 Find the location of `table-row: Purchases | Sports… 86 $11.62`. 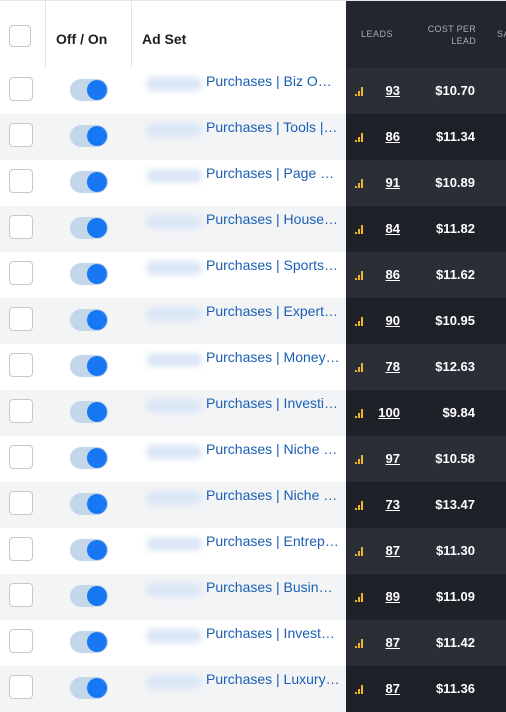

table-row: Purchases | Sports… 86 $11.62 is located at coordinates (253, 275).